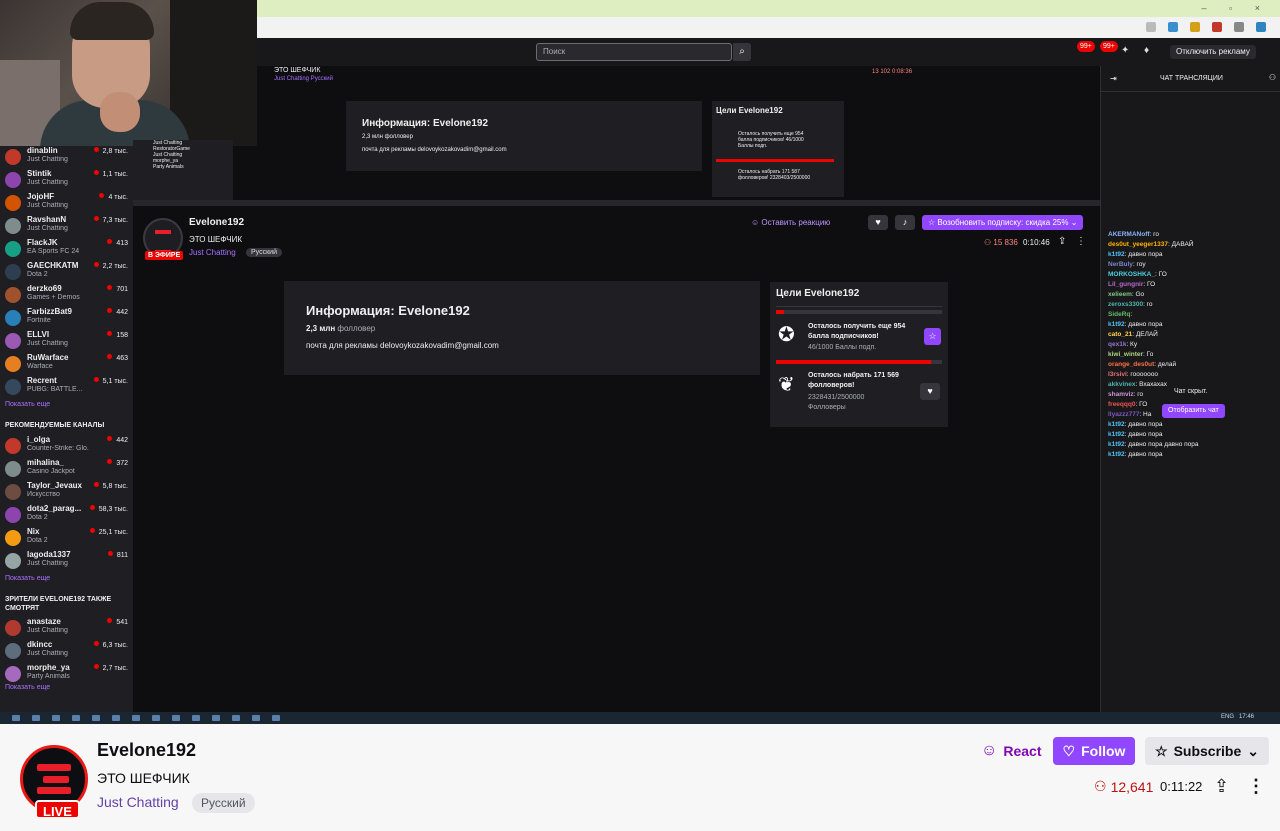 This screenshot has width=1280, height=831. What do you see at coordinates (1122, 384) in the screenshot?
I see `chat-username: akkvinex` at bounding box center [1122, 384].